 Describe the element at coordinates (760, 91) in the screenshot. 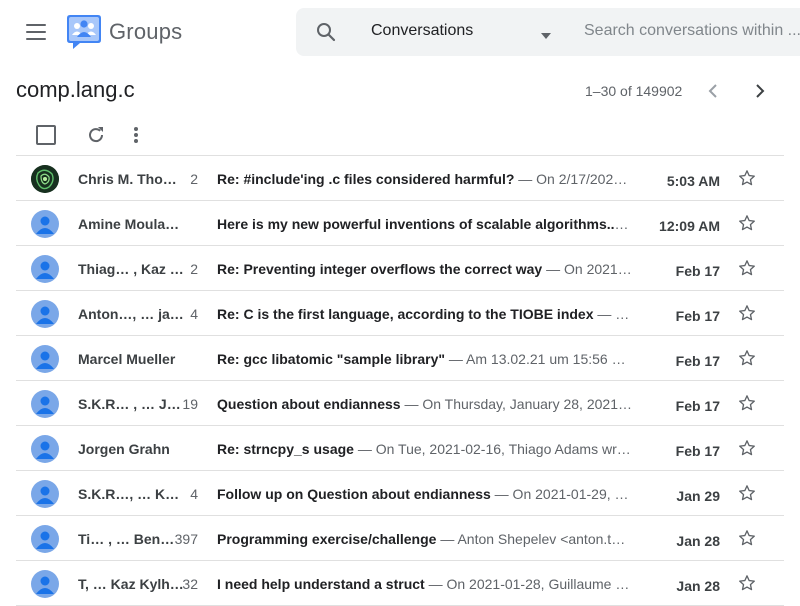

I see `chevron-right-icon` at that location.